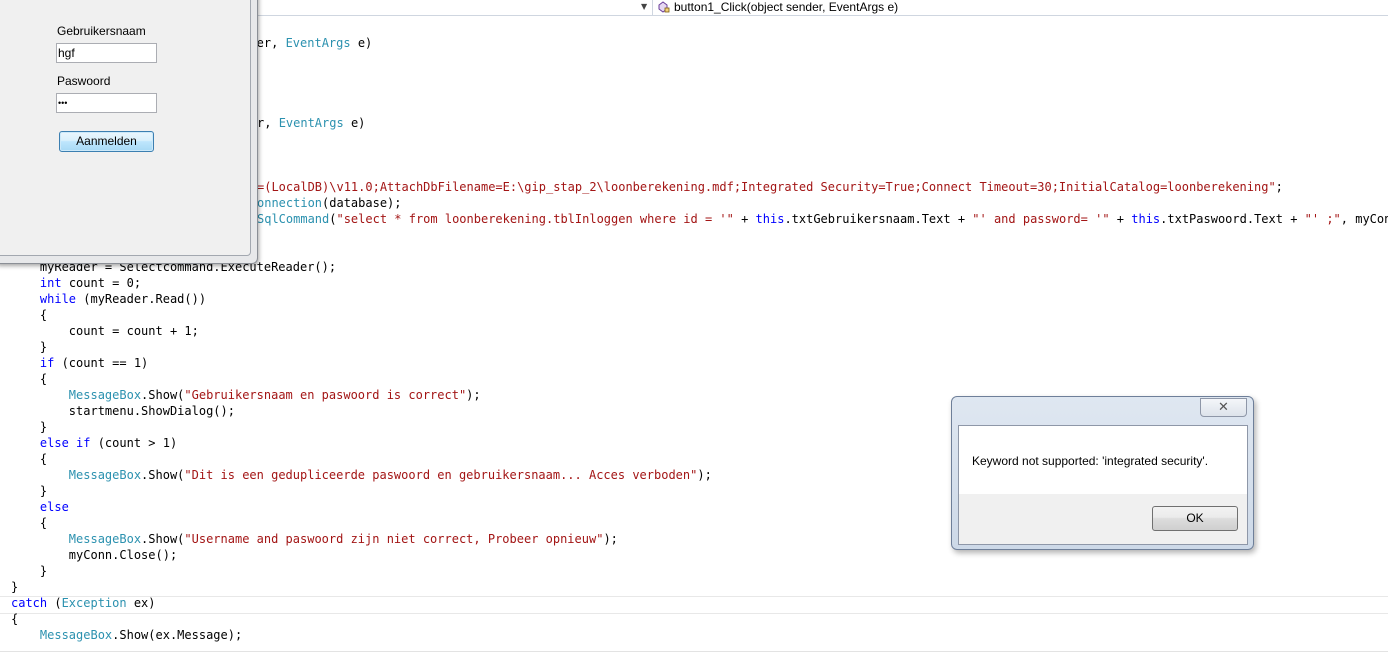  Describe the element at coordinates (1279, 187) in the screenshot. I see `code-text: ;` at that location.